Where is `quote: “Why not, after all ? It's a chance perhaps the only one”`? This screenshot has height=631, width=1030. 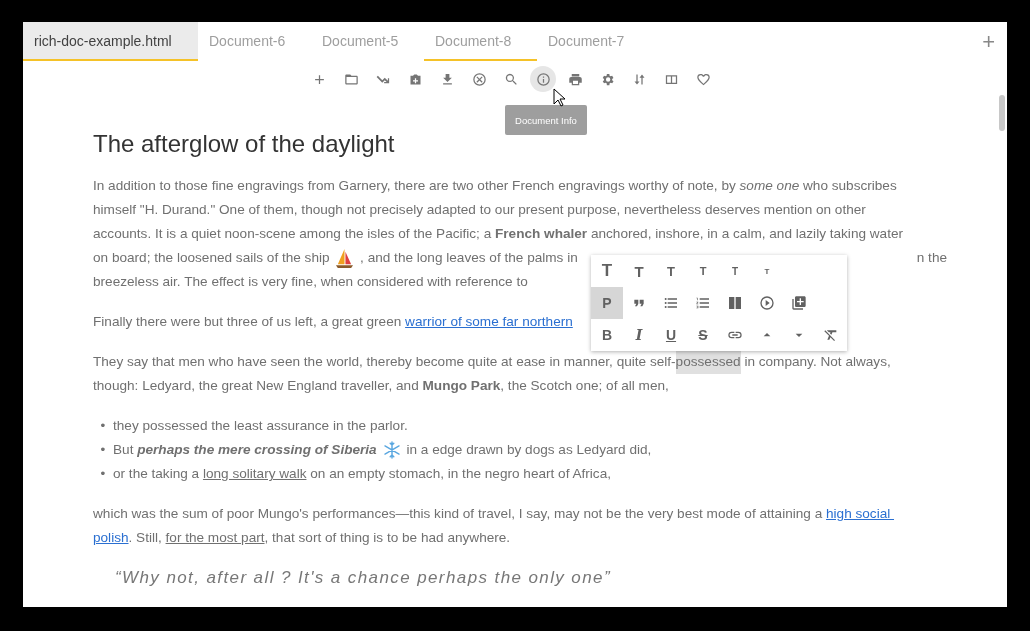 quote: “Why not, after all ? It's a chance perhaps the only one” is located at coordinates (363, 578).